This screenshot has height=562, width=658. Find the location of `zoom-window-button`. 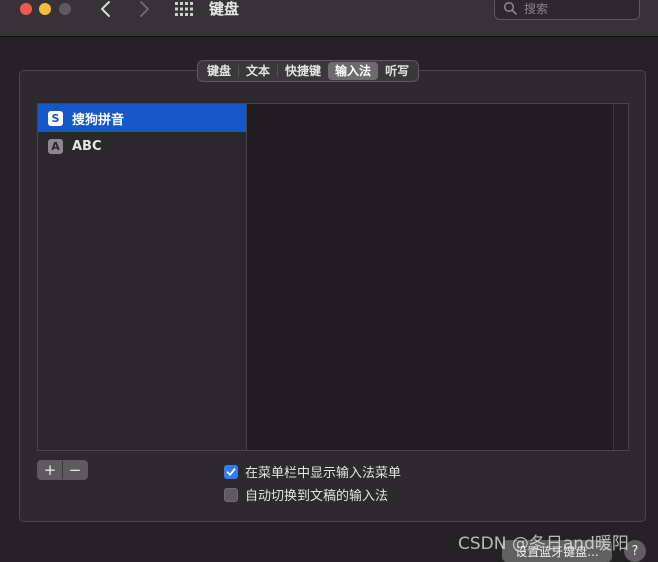

zoom-window-button is located at coordinates (65, 9).